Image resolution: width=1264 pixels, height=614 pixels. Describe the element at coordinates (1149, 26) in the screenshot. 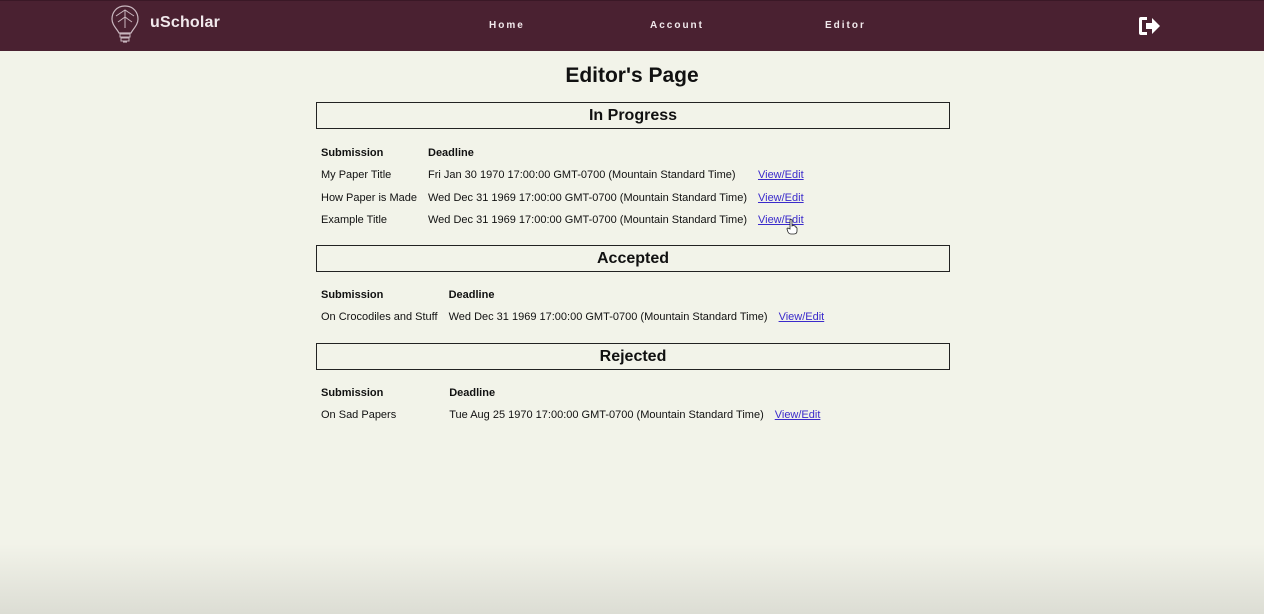

I see `sign-out-icon` at that location.